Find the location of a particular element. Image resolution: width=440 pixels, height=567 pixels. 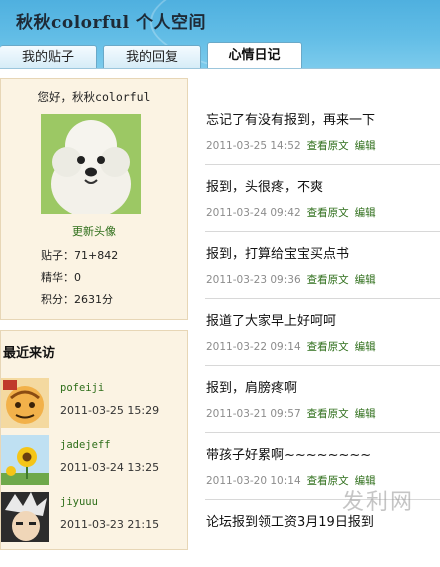

visit-time: 2011-03-23 21:15 is located at coordinates (110, 524).